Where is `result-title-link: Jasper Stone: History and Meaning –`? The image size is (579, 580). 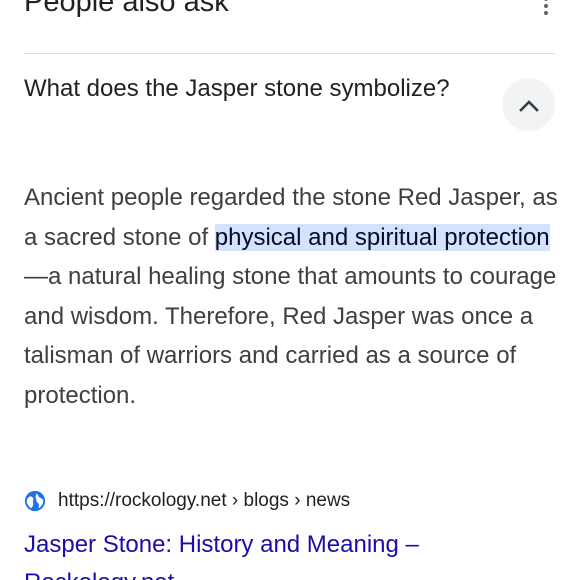 result-title-link: Jasper Stone: History and Meaning – is located at coordinates (221, 545).